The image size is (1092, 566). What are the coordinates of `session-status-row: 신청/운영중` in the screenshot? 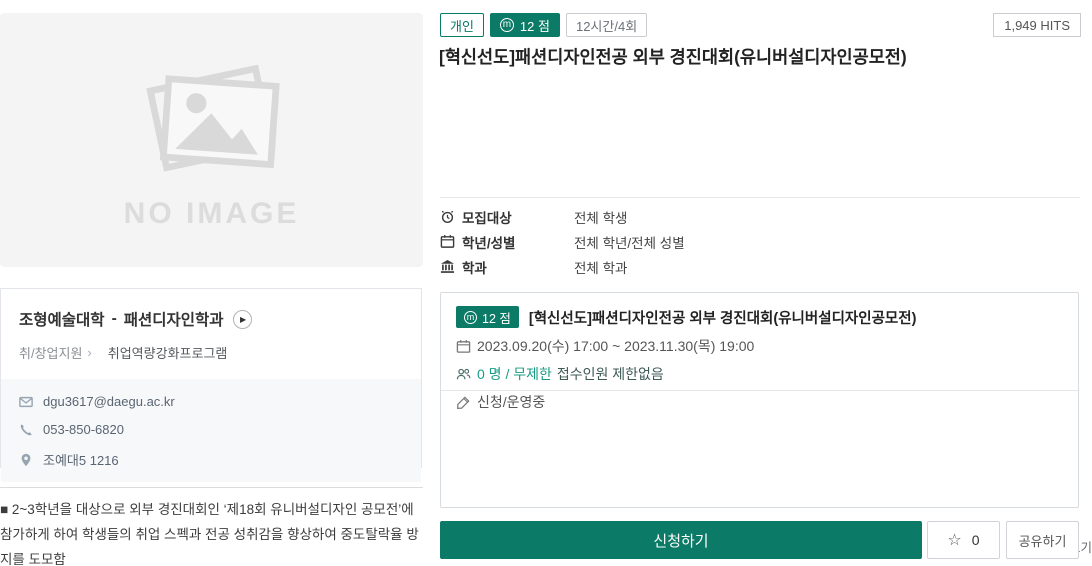 It's located at (759, 402).